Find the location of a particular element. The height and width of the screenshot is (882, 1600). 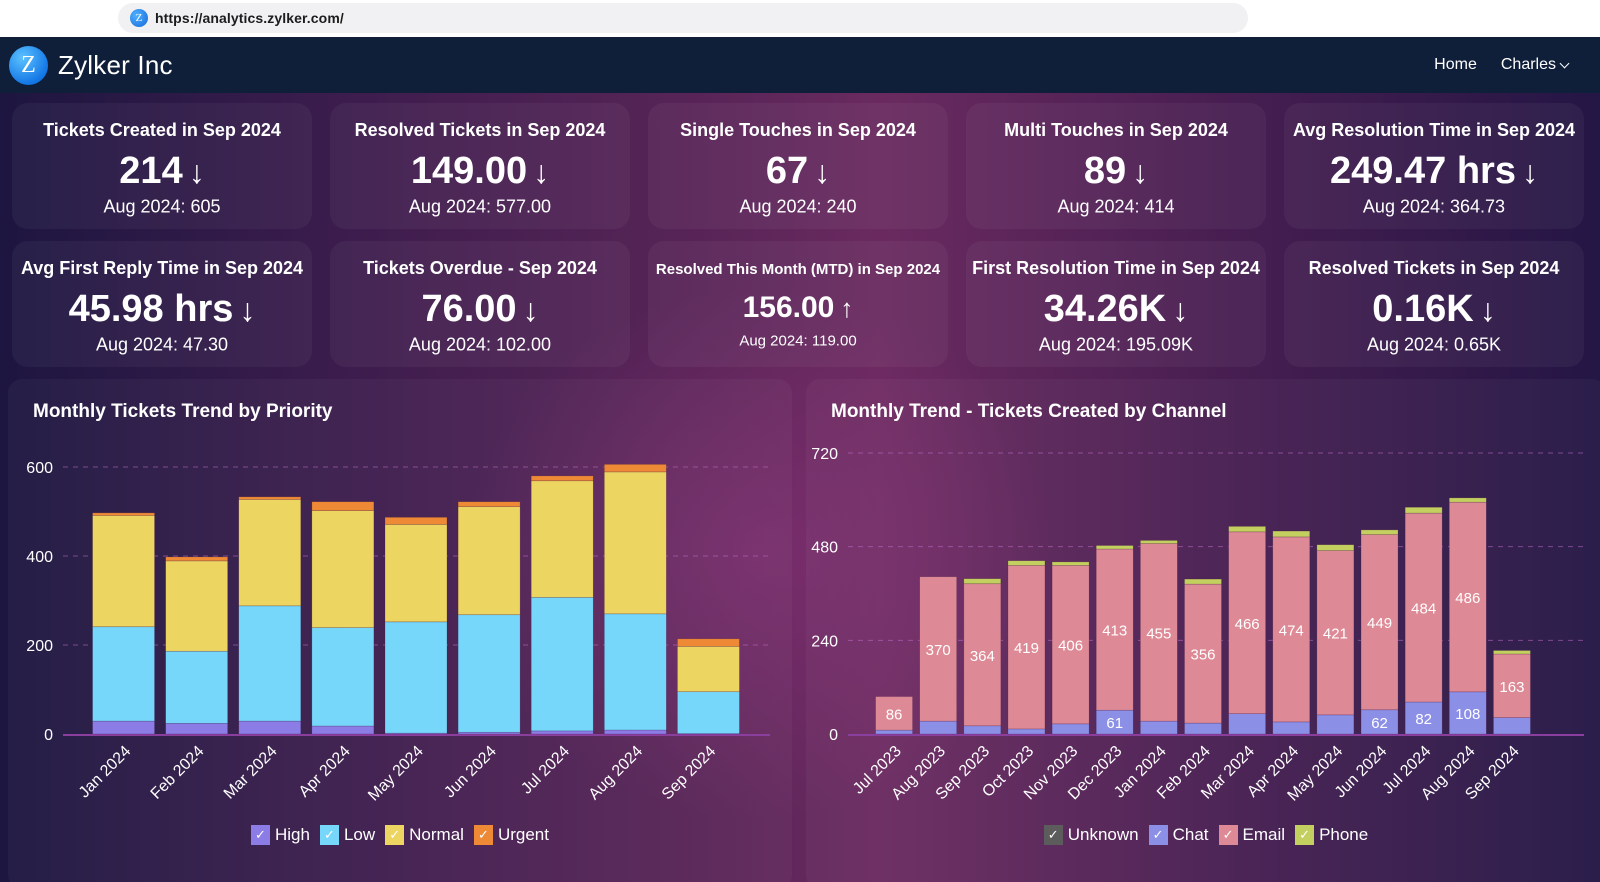

address-bar: Z https://analytics.zylker.com/ is located at coordinates (683, 18).